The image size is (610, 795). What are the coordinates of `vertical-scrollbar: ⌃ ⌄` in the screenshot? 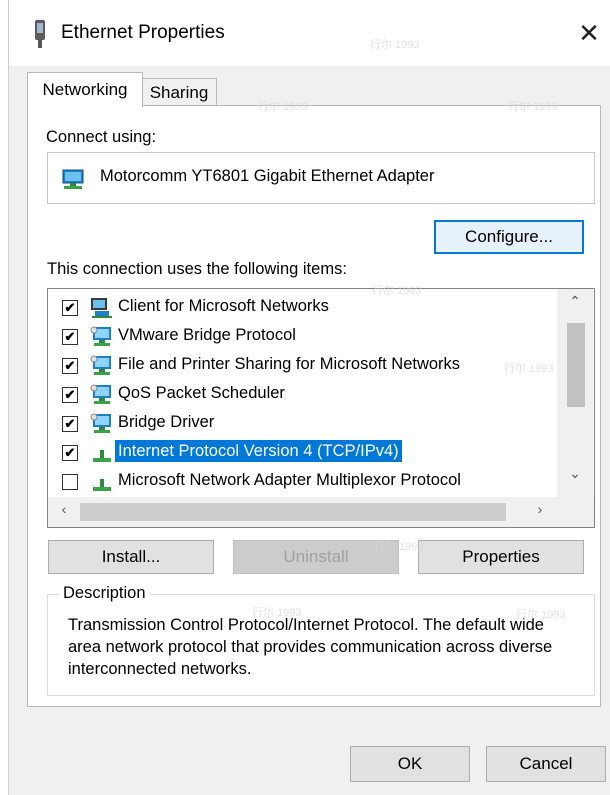 It's located at (575, 393).